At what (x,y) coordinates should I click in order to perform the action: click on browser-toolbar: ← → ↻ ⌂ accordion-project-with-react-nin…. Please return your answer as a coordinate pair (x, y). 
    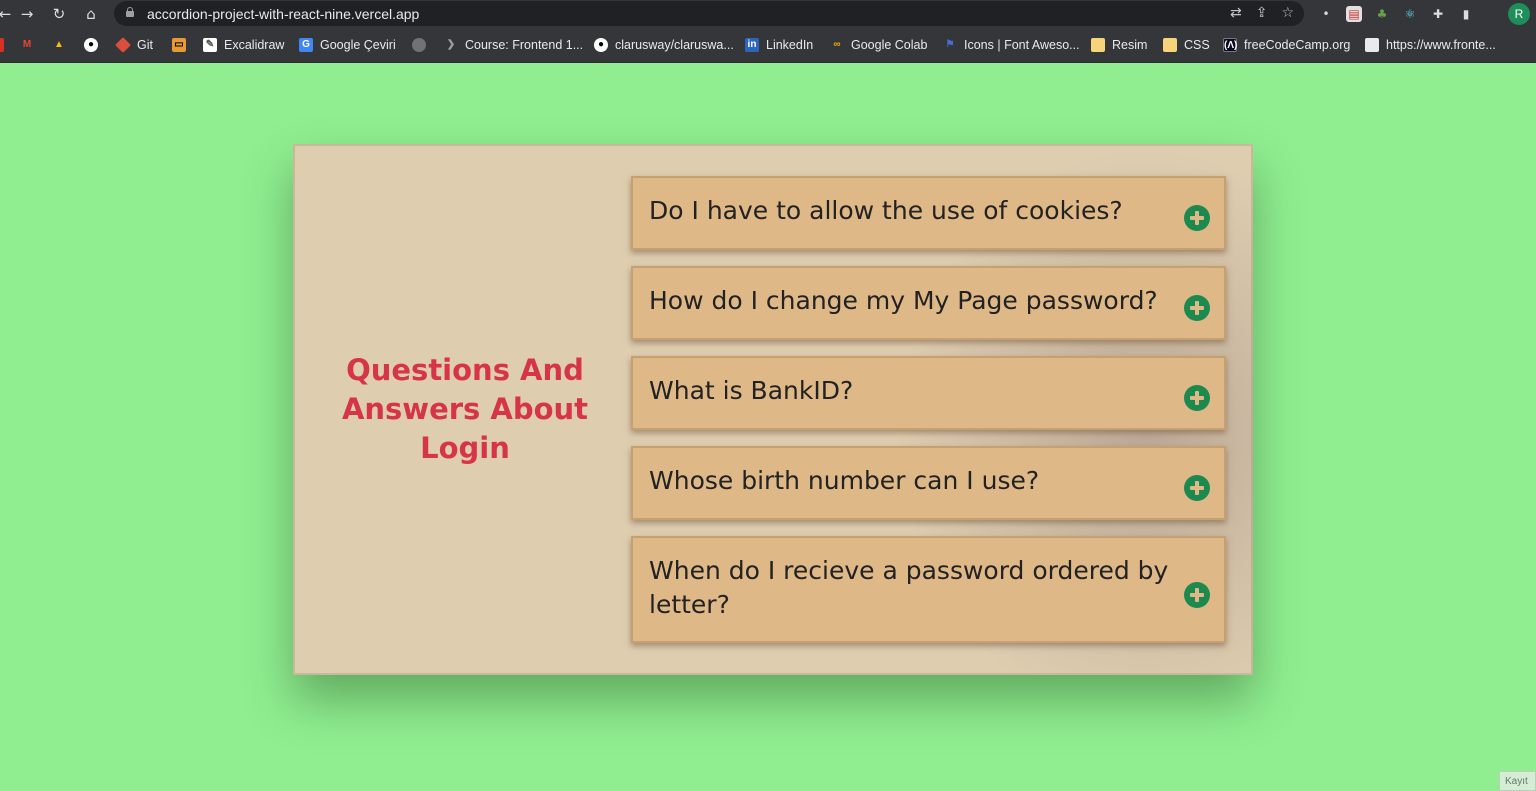
    Looking at the image, I should click on (768, 13).